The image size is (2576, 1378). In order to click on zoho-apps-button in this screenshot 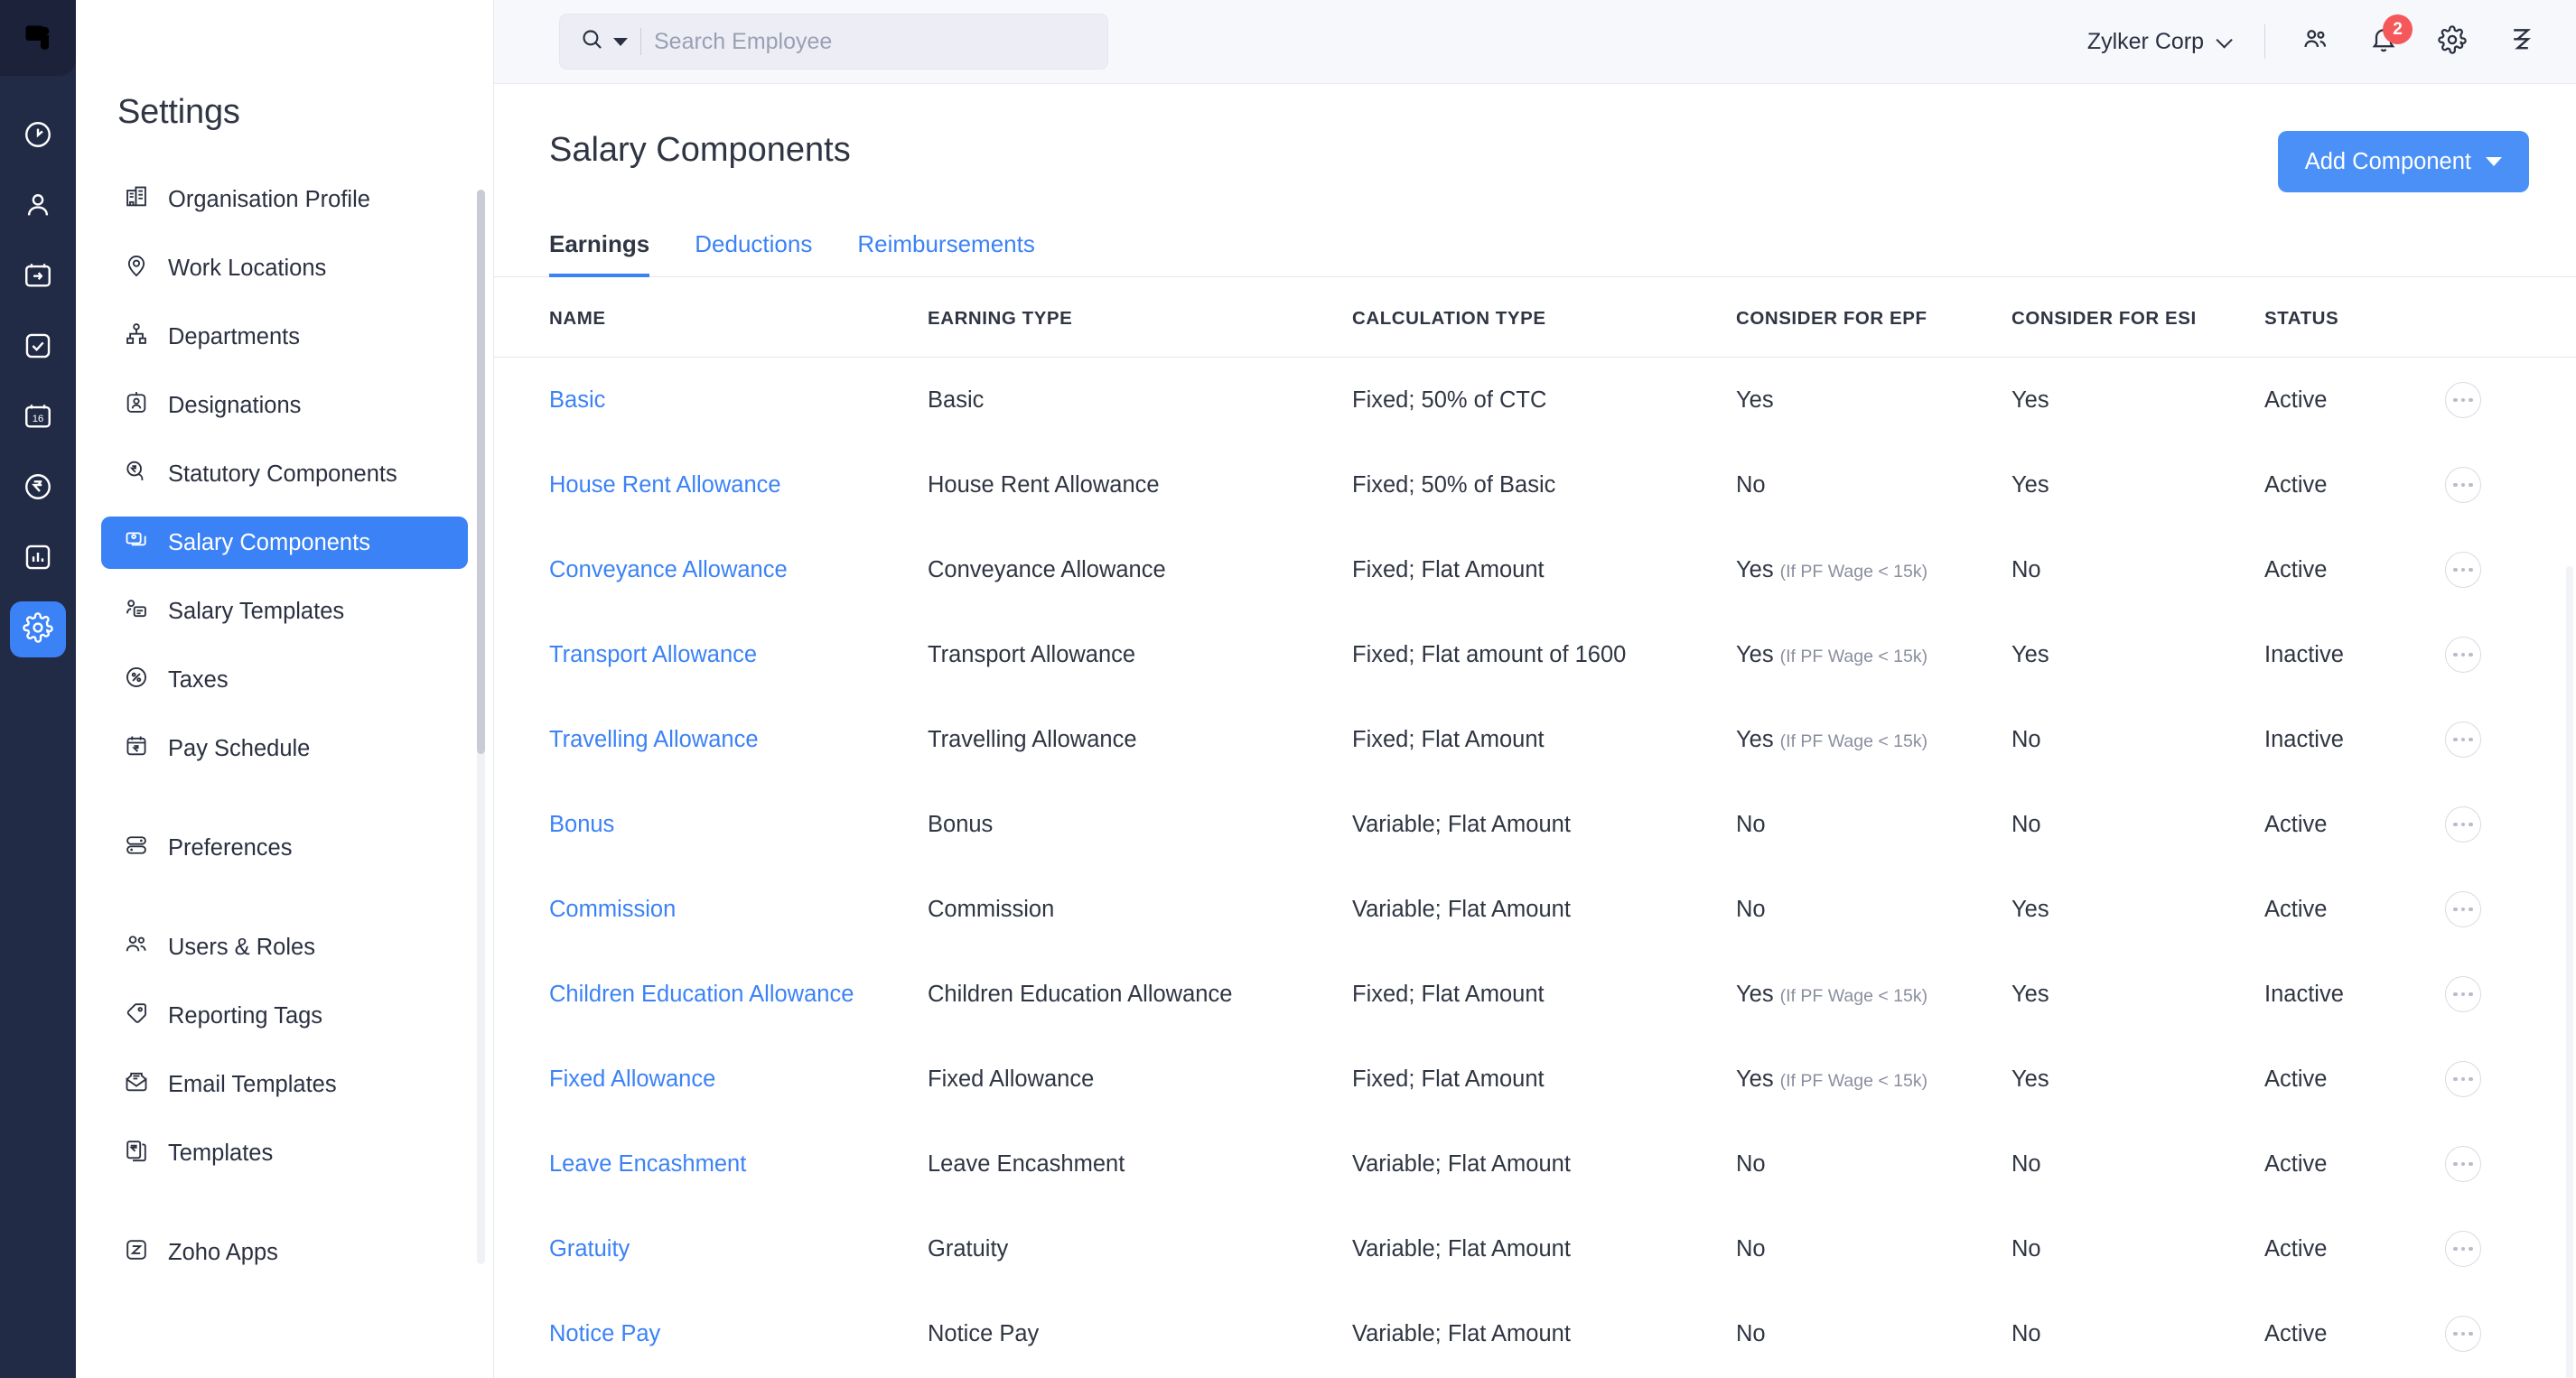, I will do `click(2521, 42)`.